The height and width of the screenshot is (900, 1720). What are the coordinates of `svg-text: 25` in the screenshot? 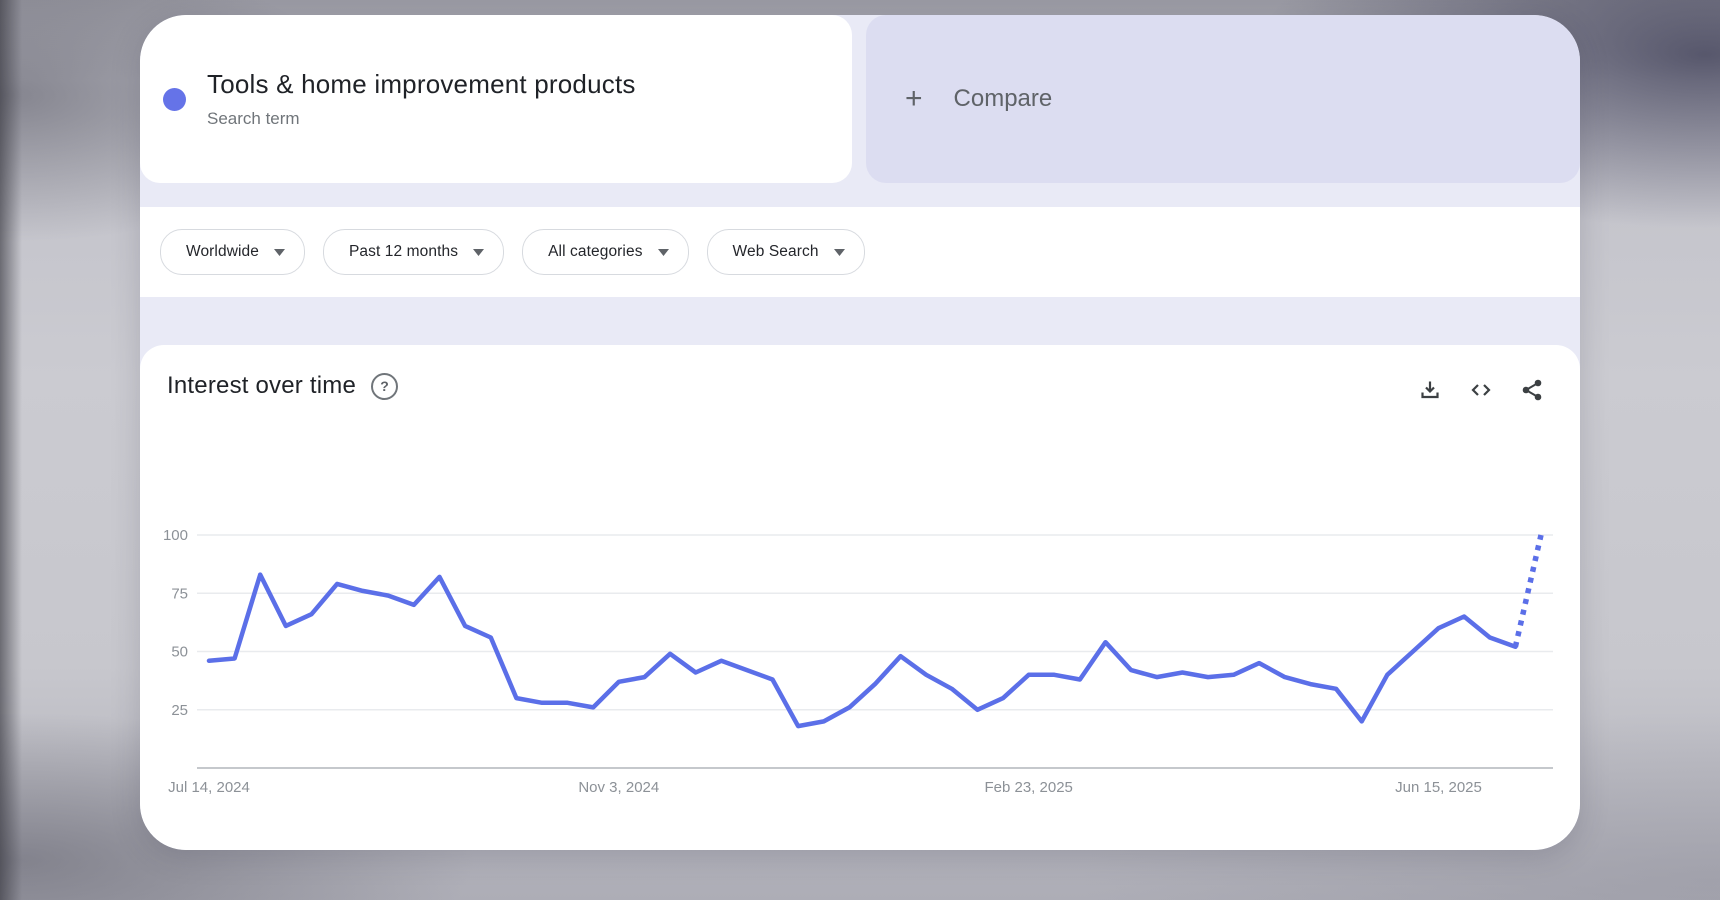 It's located at (179, 710).